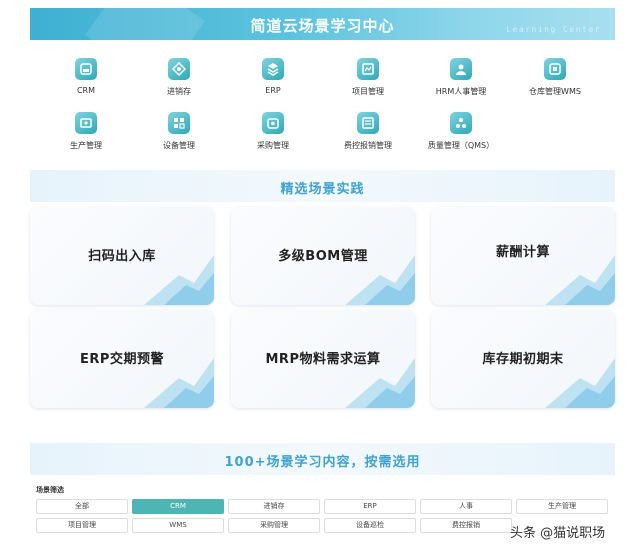 The height and width of the screenshot is (551, 640). What do you see at coordinates (522, 252) in the screenshot?
I see `card-title: 薪酬计算` at bounding box center [522, 252].